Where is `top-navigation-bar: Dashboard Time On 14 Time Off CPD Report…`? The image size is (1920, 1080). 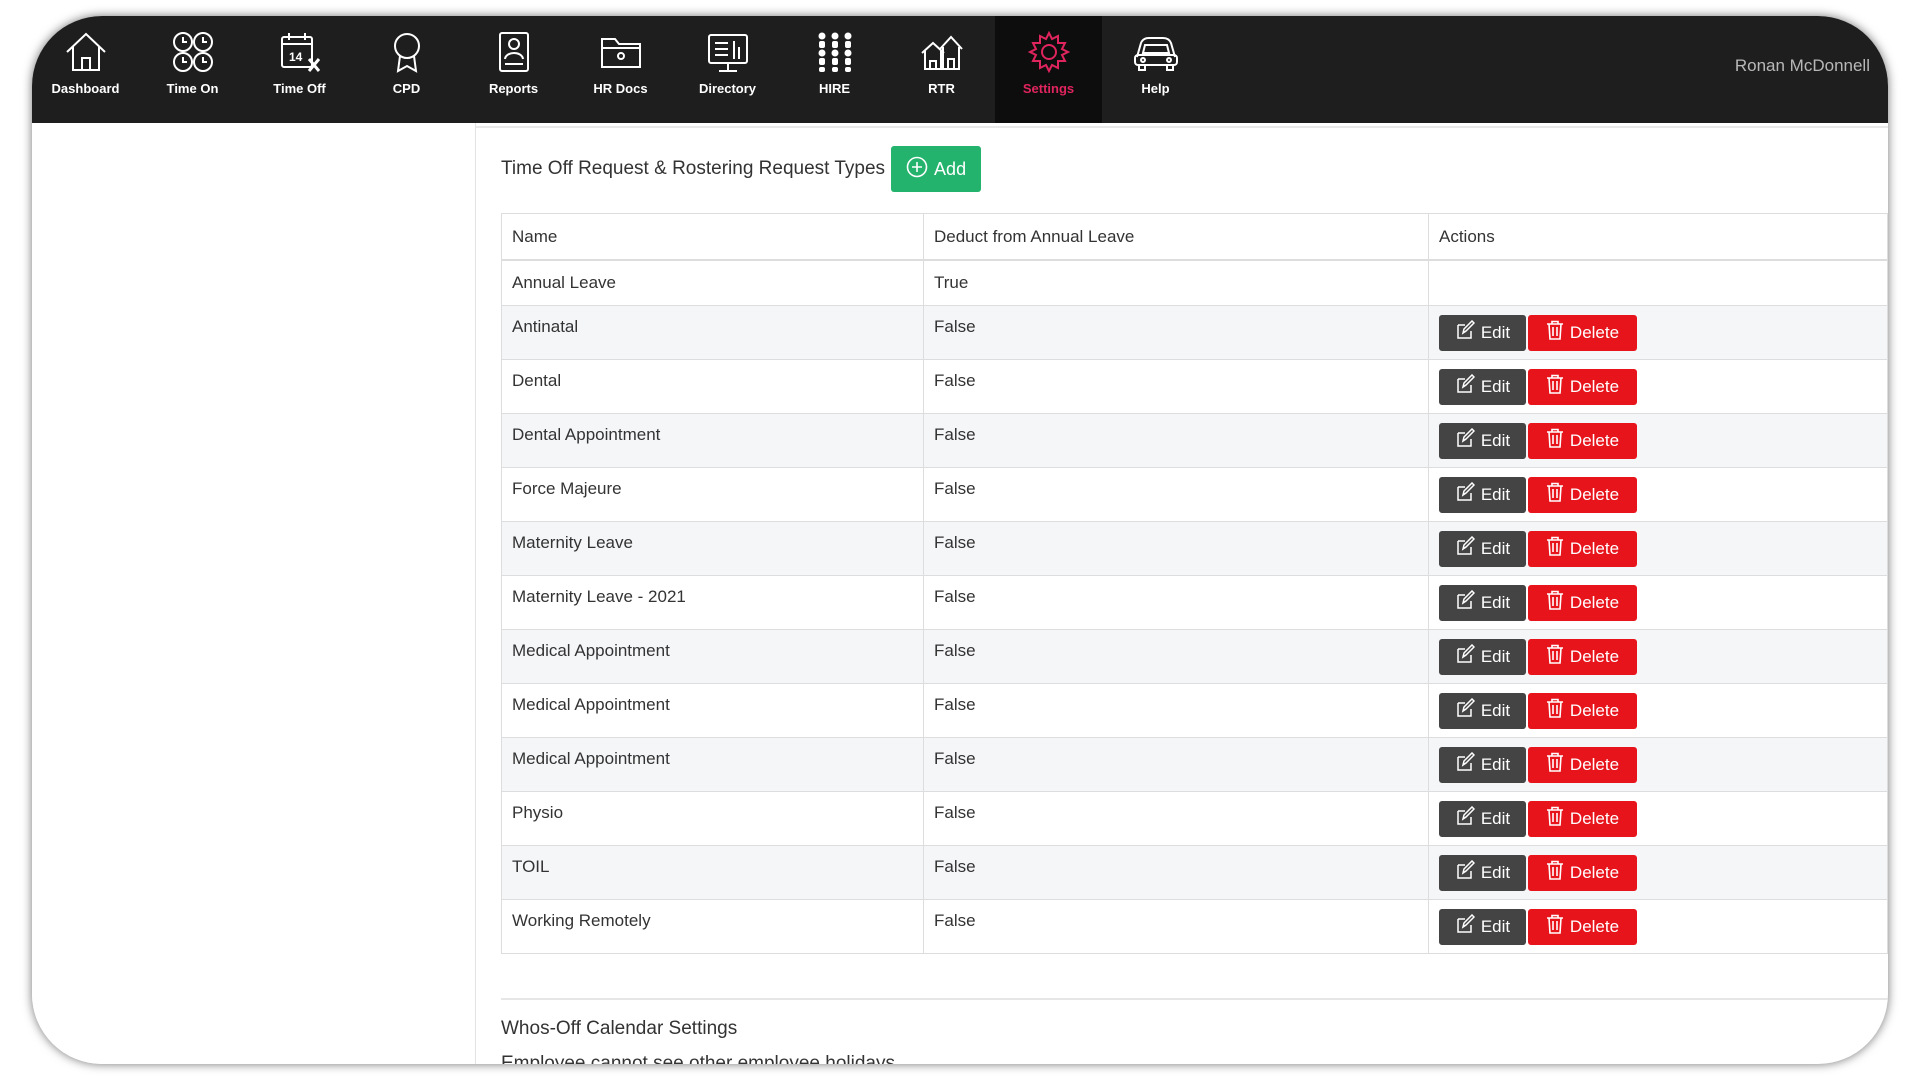 top-navigation-bar: Dashboard Time On 14 Time Off CPD Report… is located at coordinates (960, 69).